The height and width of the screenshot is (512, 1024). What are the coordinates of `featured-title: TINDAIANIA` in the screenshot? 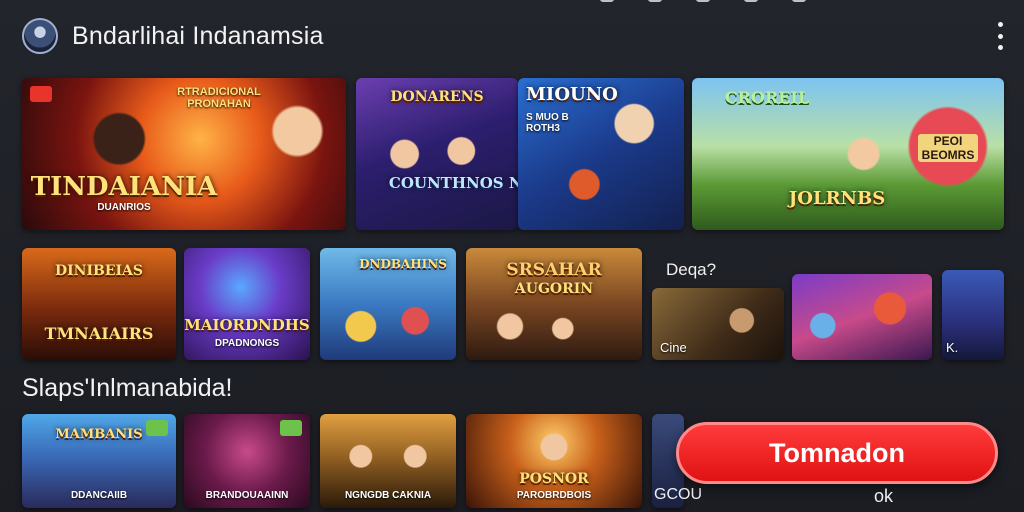 It's located at (124, 187).